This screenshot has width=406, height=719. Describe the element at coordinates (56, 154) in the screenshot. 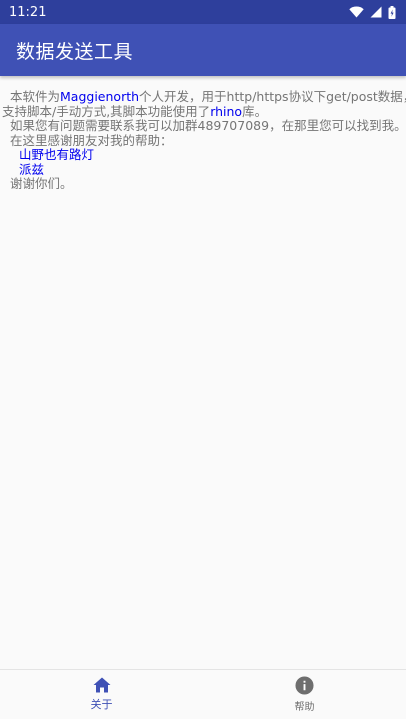

I see `friend-link-1: 山野也有路灯` at that location.